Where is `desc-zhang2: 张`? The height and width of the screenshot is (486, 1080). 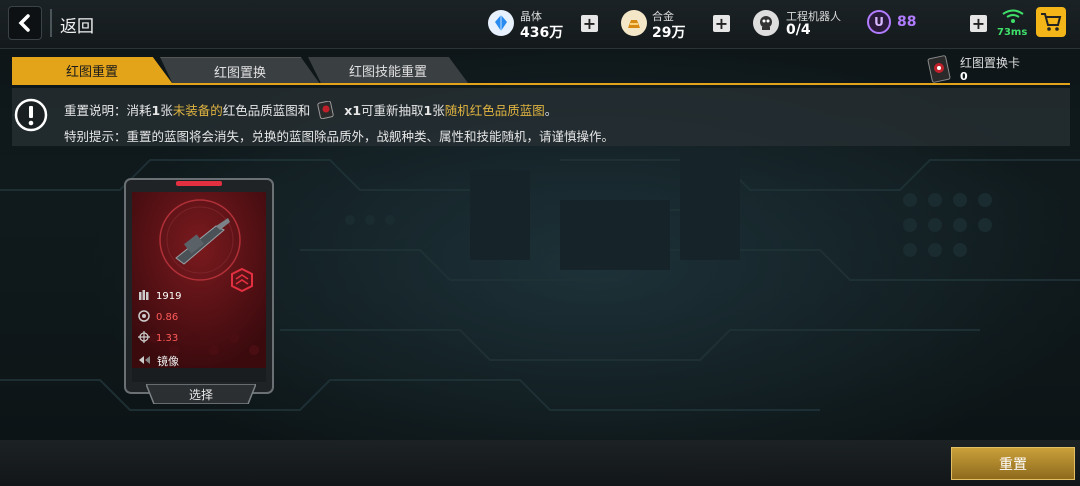 desc-zhang2: 张 is located at coordinates (438, 110).